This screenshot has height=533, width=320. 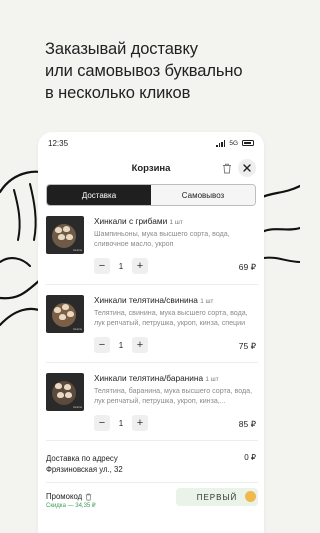 I want to click on promo-code-field: ПЕРВЫЙ, so click(x=217, y=497).